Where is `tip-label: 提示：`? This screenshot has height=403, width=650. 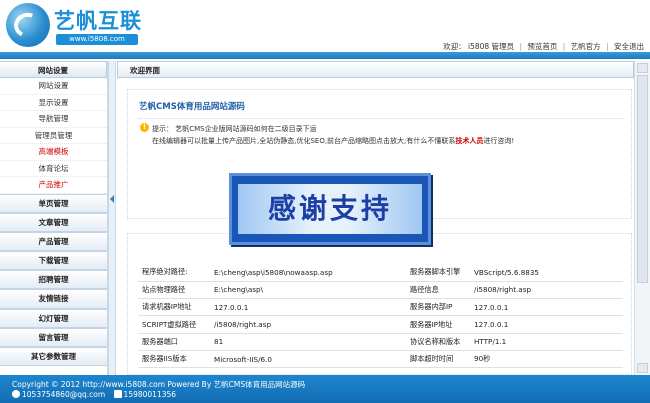
tip-label: 提示： is located at coordinates (162, 129).